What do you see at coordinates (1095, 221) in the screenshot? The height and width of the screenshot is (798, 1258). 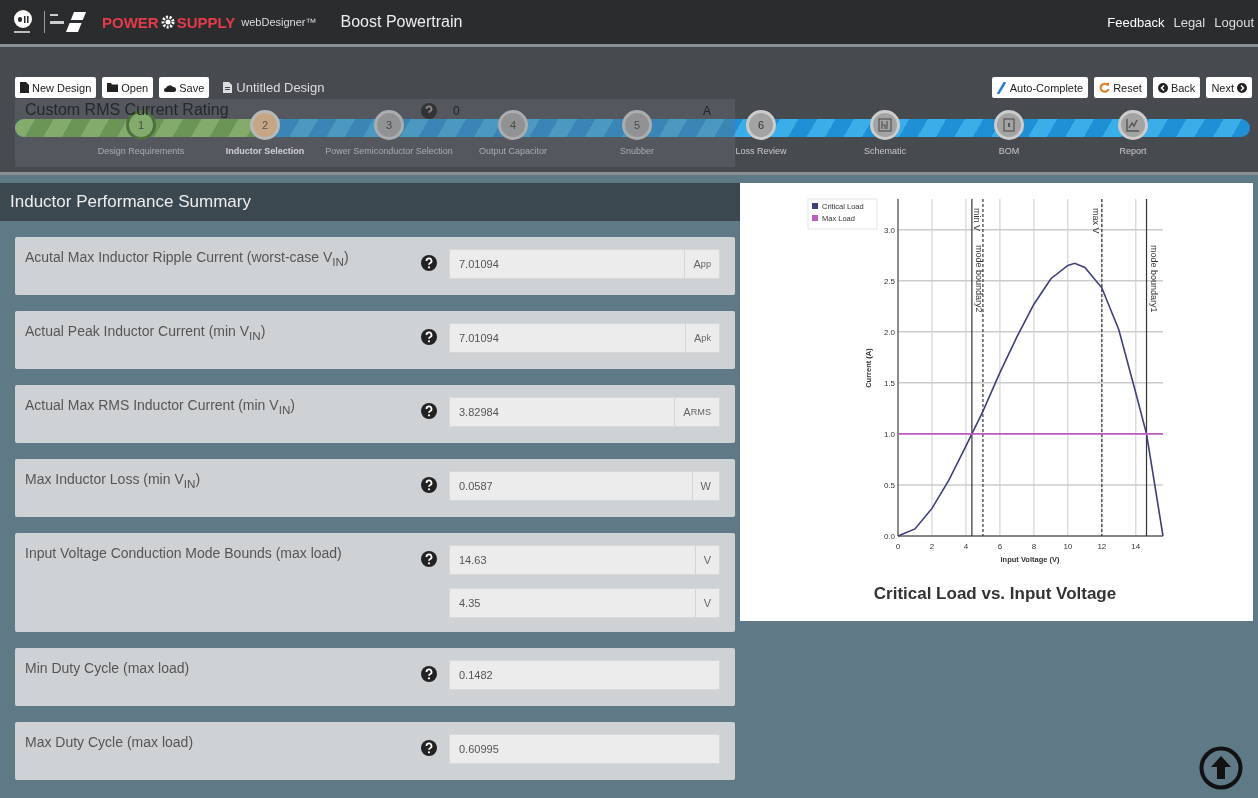 I see `annotation-label: max V` at bounding box center [1095, 221].